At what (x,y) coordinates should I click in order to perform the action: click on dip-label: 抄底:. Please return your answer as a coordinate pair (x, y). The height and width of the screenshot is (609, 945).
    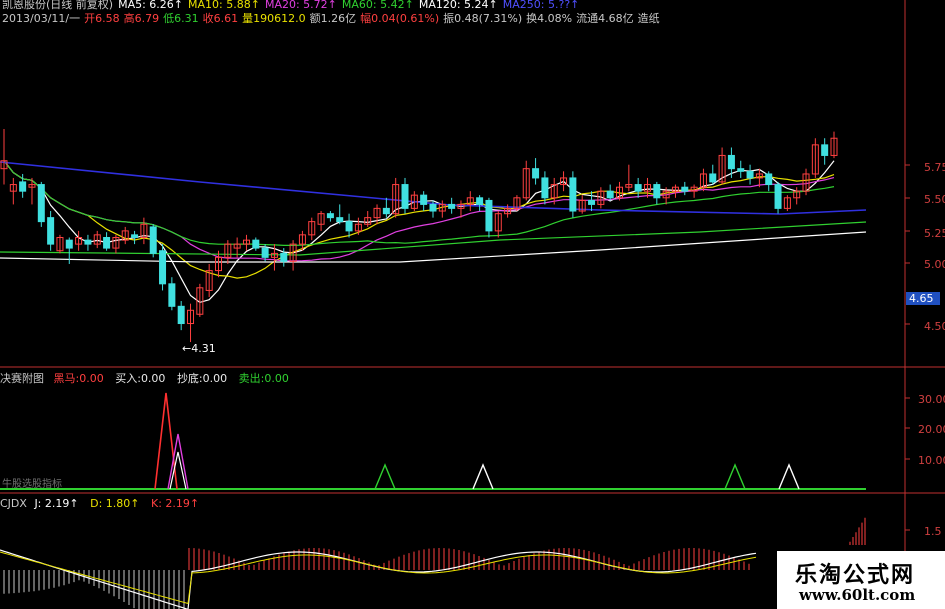
    Looking at the image, I should click on (189, 378).